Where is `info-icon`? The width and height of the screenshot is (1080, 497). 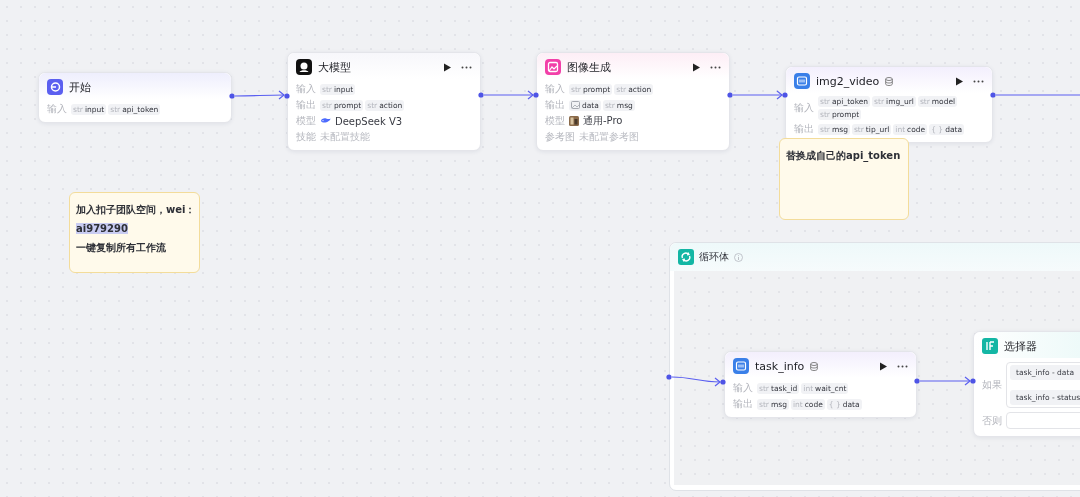
info-icon is located at coordinates (738, 257).